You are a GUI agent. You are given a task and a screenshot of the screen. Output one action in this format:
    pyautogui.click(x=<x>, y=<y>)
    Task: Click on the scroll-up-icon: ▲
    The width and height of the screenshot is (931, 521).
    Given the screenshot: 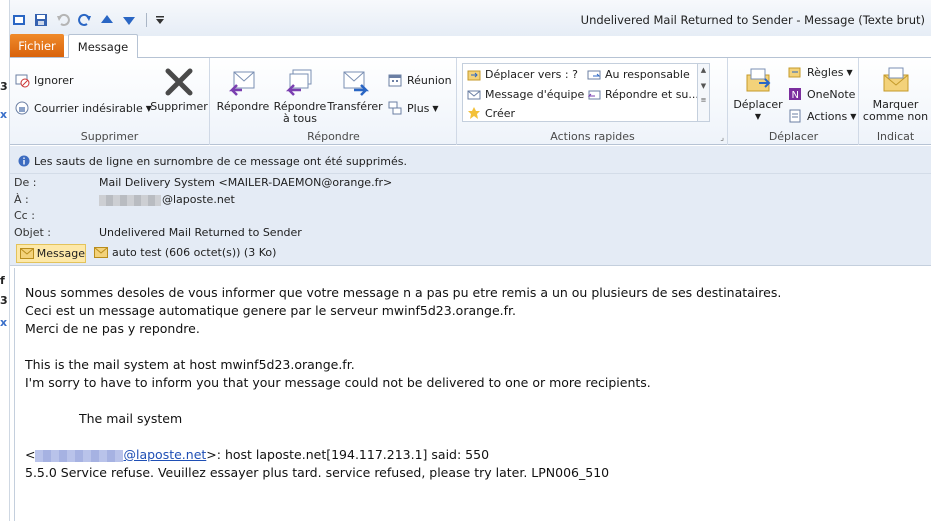 What is the action you would take?
    pyautogui.click(x=703, y=70)
    